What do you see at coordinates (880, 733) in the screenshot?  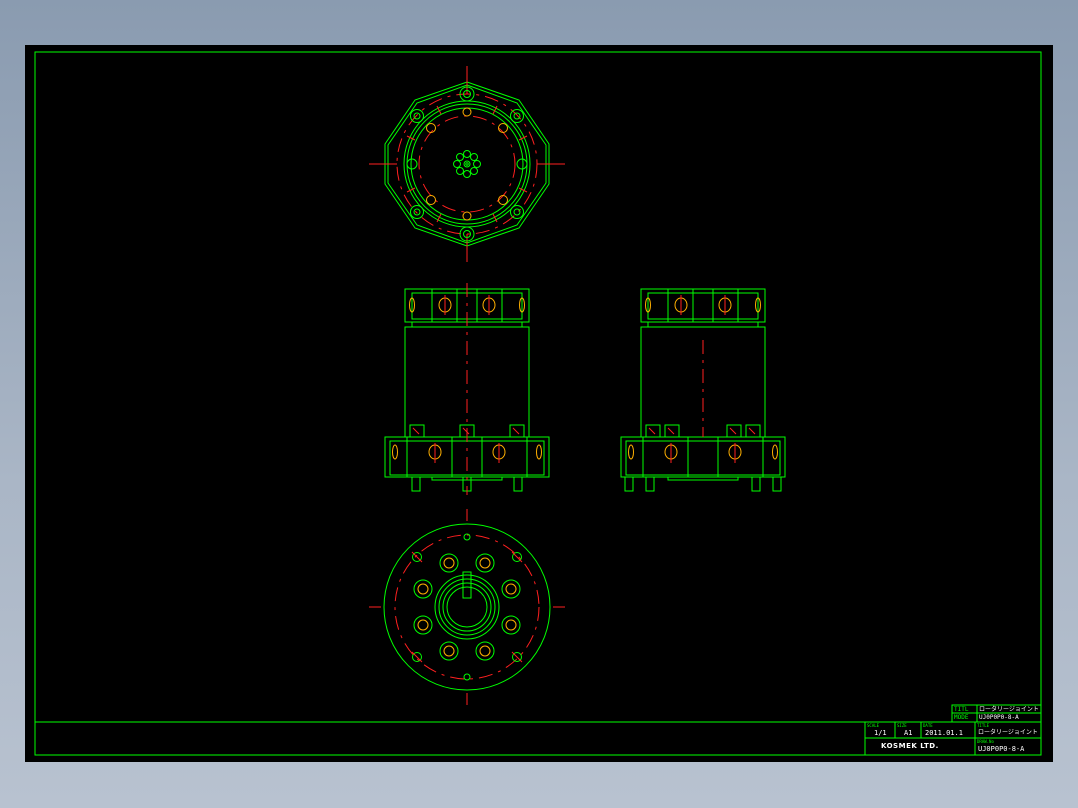 I see `scale-value: 1/1` at bounding box center [880, 733].